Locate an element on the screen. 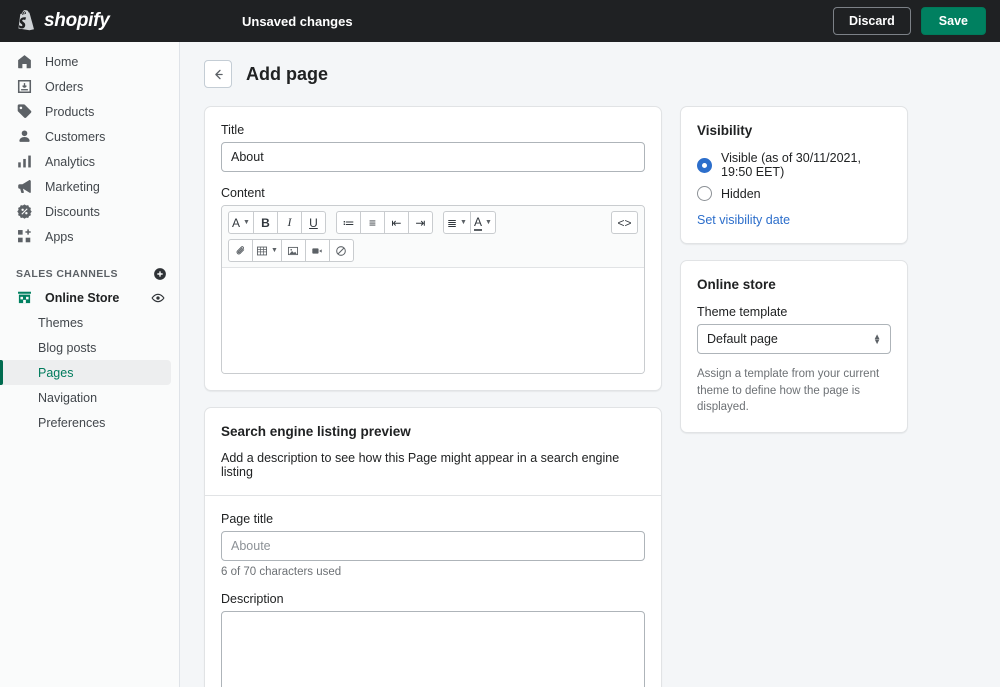 The height and width of the screenshot is (687, 1000). page-header: Add page is located at coordinates (590, 74).